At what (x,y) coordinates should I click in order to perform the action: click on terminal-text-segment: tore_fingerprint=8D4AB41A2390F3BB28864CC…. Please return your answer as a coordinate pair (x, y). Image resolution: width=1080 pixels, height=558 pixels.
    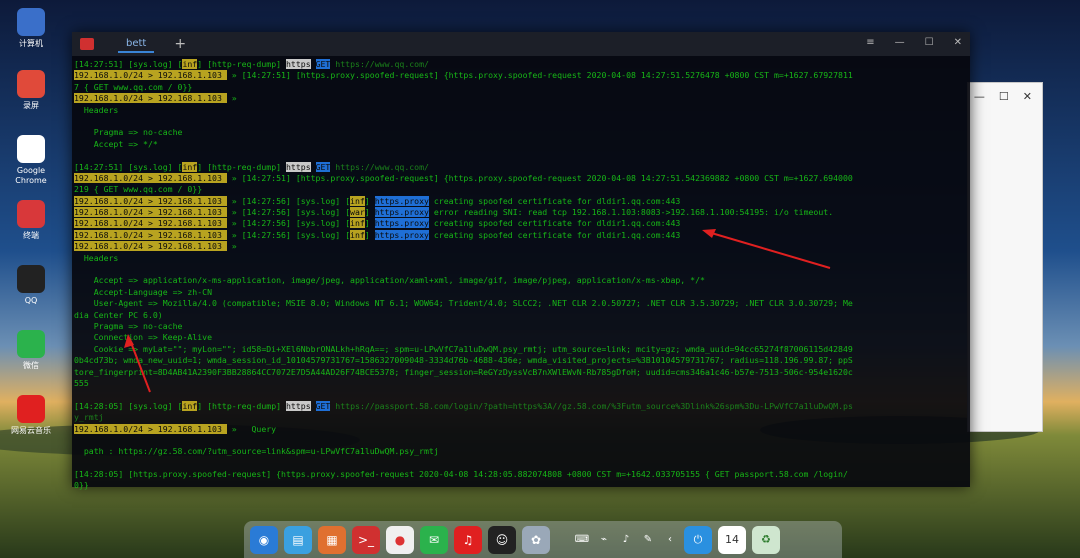
    Looking at the image, I should click on (463, 371).